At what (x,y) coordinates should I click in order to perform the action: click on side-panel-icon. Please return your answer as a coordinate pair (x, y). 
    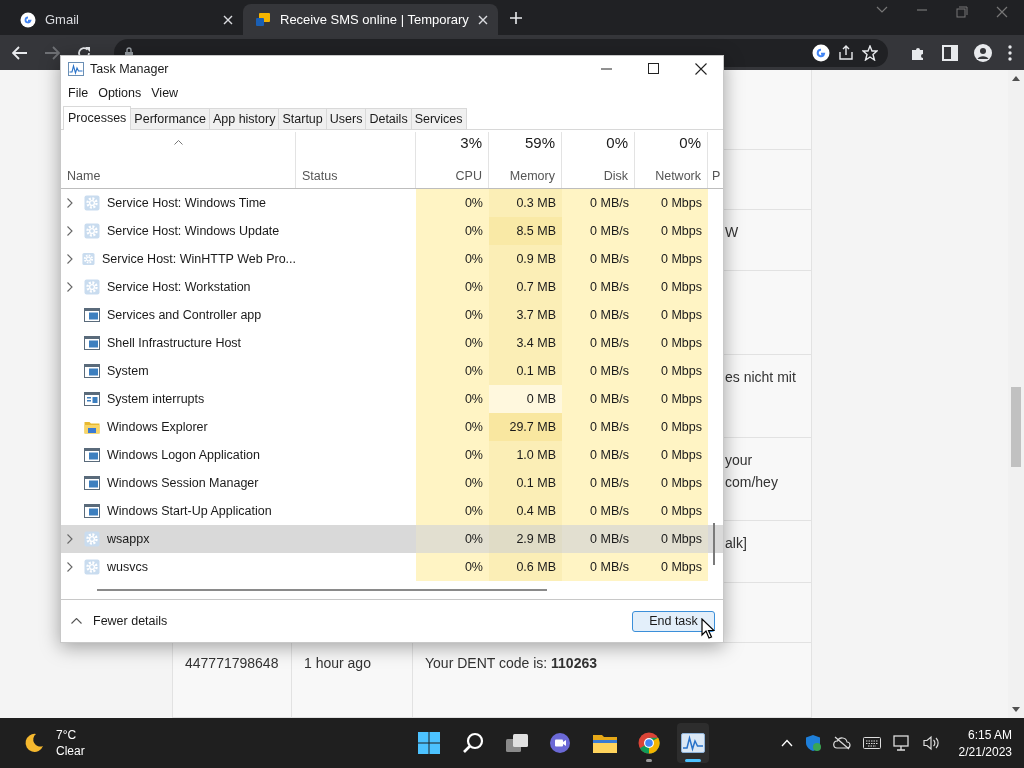
    Looking at the image, I should click on (950, 52).